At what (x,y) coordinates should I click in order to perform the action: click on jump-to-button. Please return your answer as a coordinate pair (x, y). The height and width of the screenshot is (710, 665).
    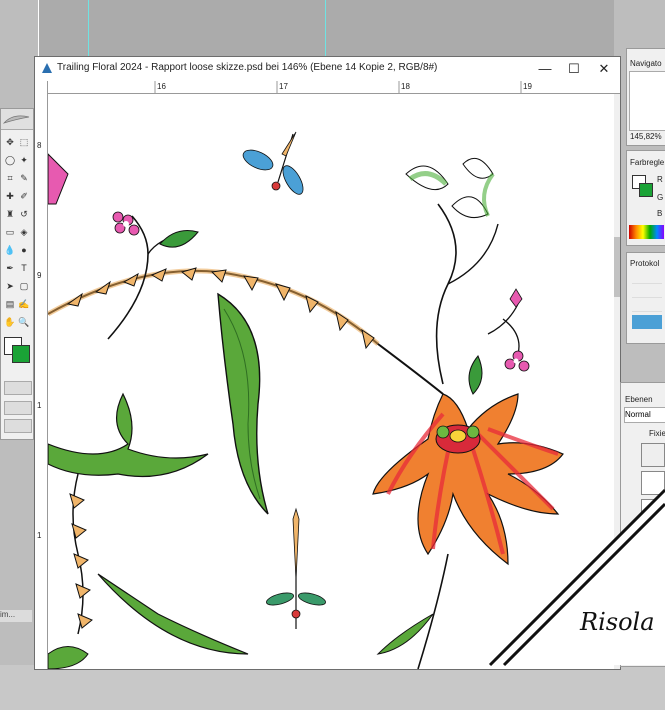
    Looking at the image, I should click on (18, 426).